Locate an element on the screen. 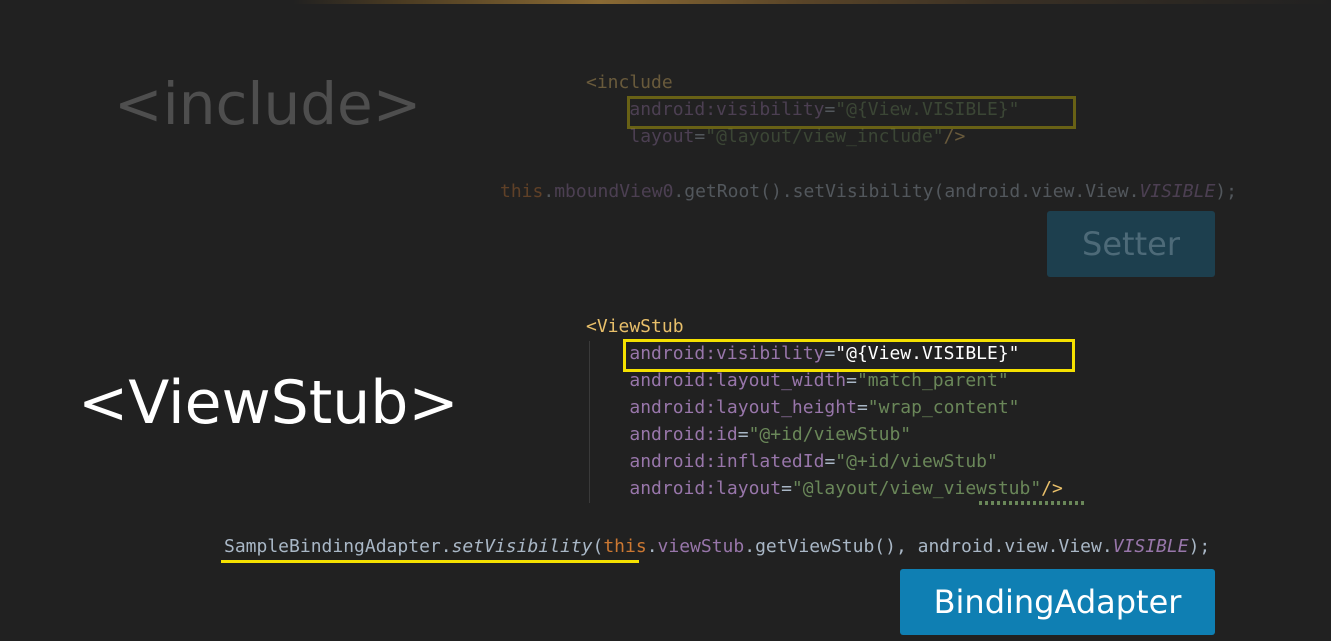 Image resolution: width=1331 pixels, height=641 pixels. viewstub-attr-layout-height: android:layout_height is located at coordinates (743, 407).